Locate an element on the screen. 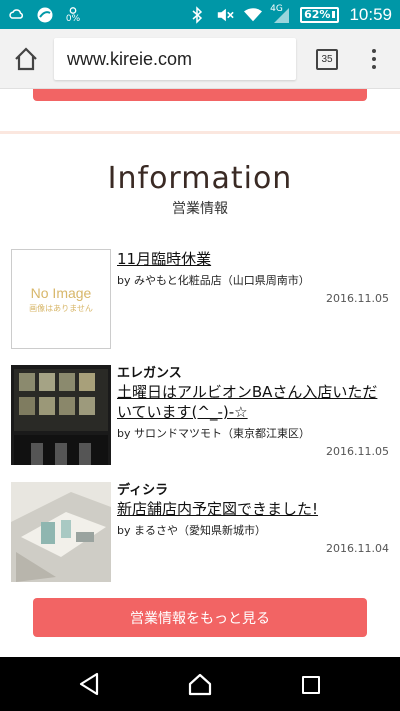 Image resolution: width=400 pixels, height=711 pixels. tab-switcher-button: 35 is located at coordinates (327, 59).